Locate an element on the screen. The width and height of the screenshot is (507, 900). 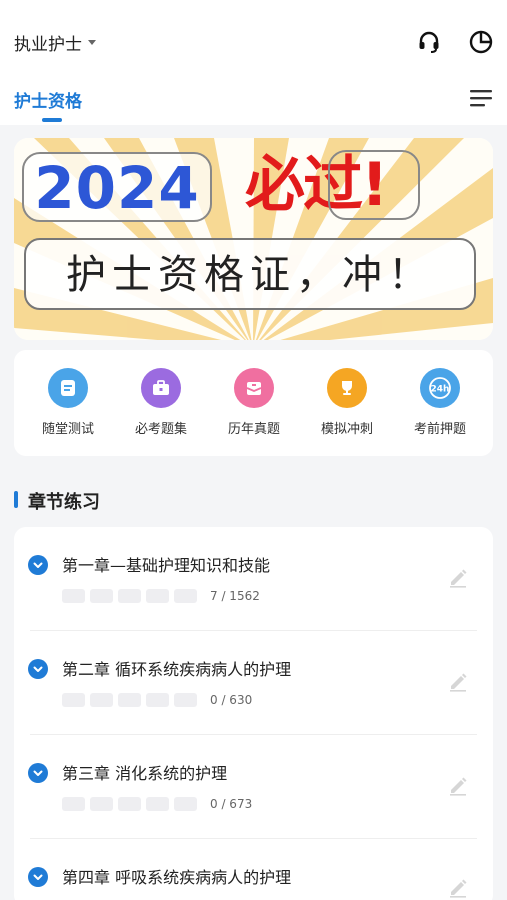
banner-pass-char1: 必 is located at coordinates (275, 185).